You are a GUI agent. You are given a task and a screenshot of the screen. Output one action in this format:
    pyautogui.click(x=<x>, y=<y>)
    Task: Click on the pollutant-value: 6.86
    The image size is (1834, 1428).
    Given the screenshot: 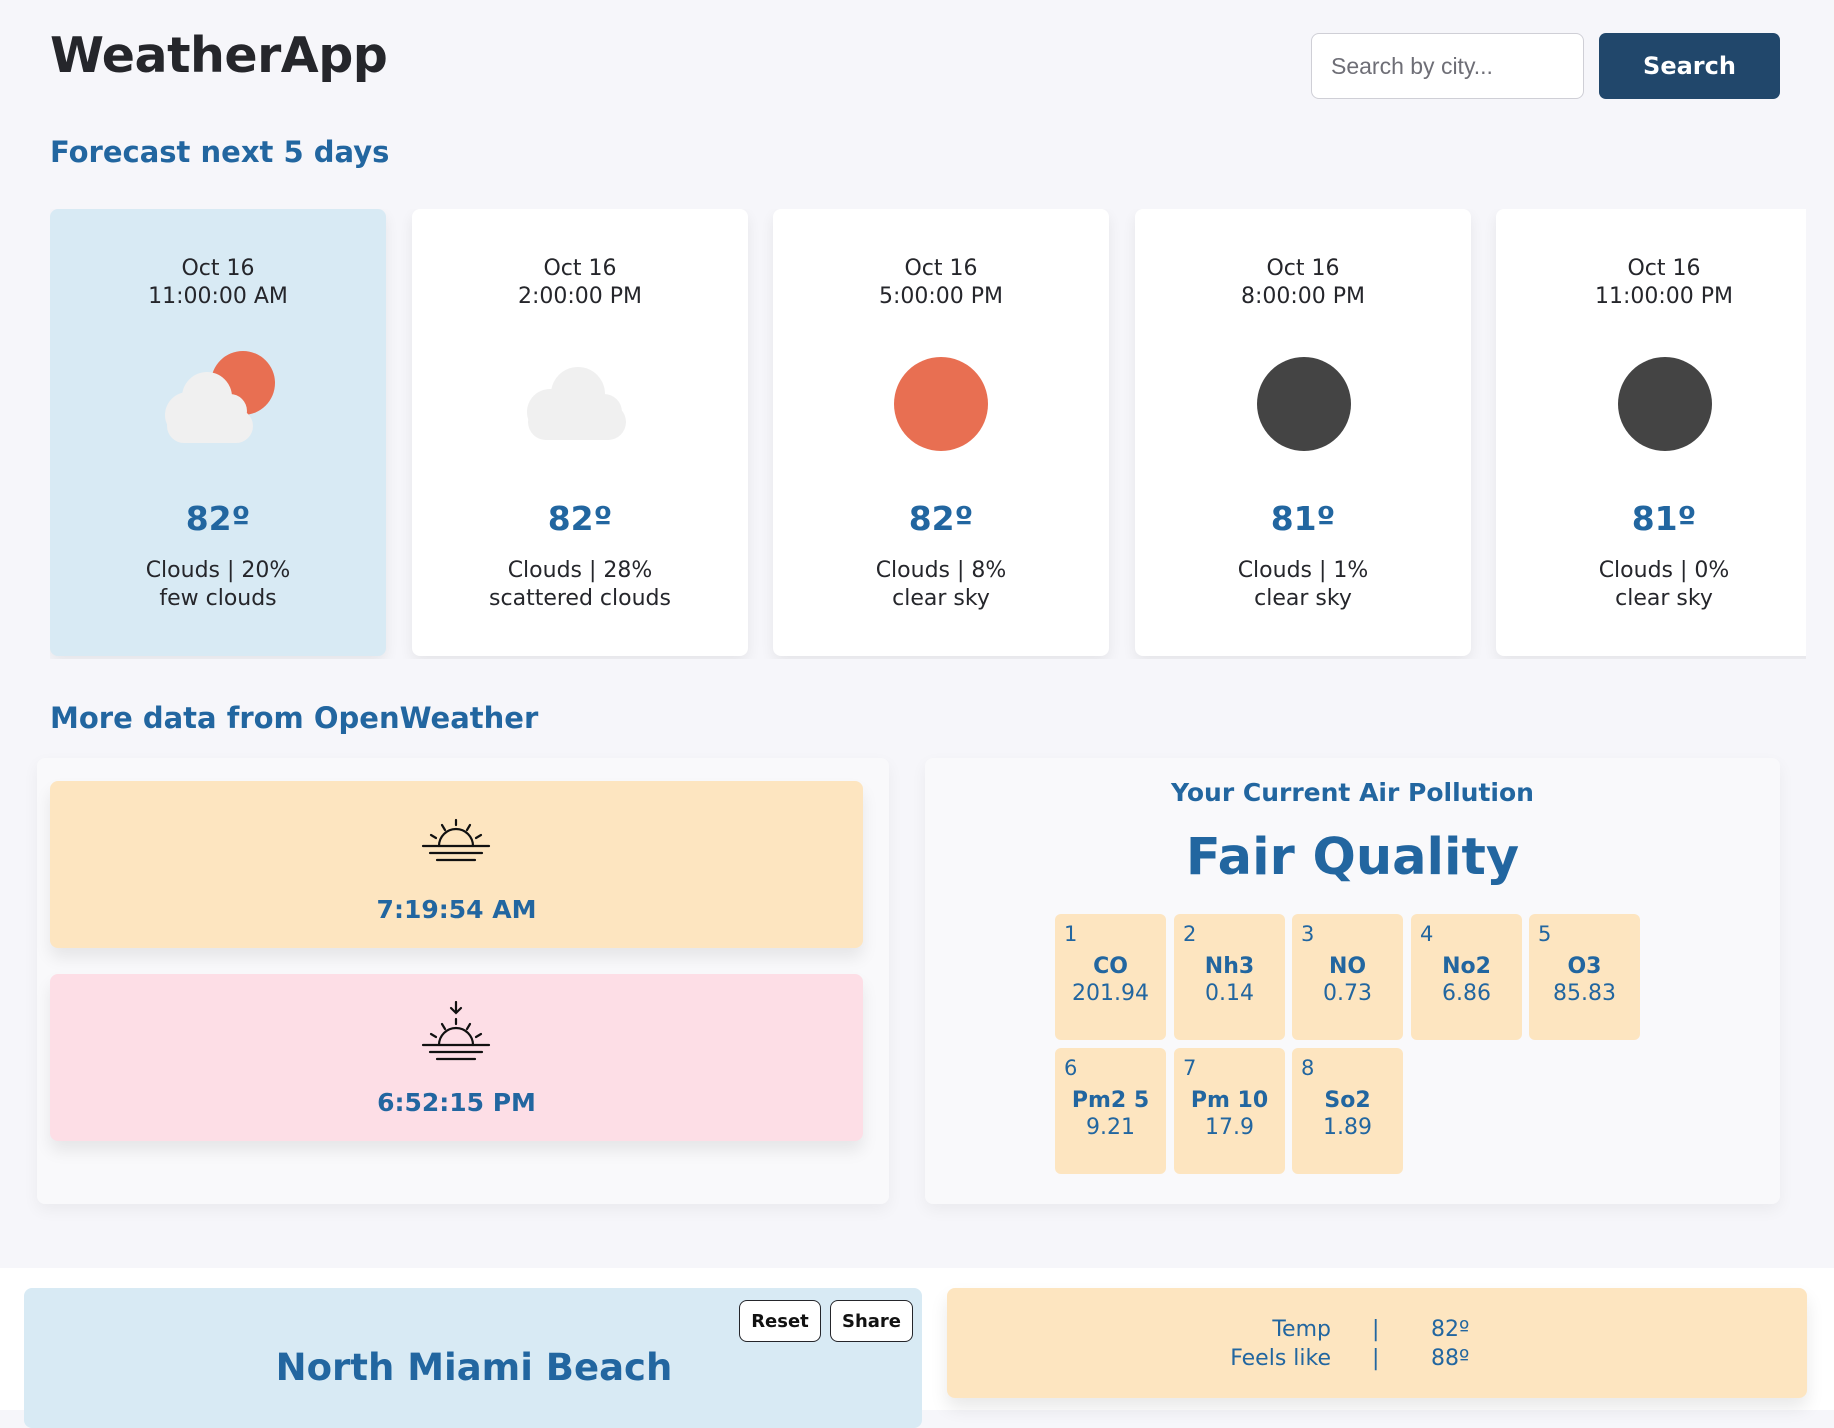 What is the action you would take?
    pyautogui.click(x=1466, y=993)
    